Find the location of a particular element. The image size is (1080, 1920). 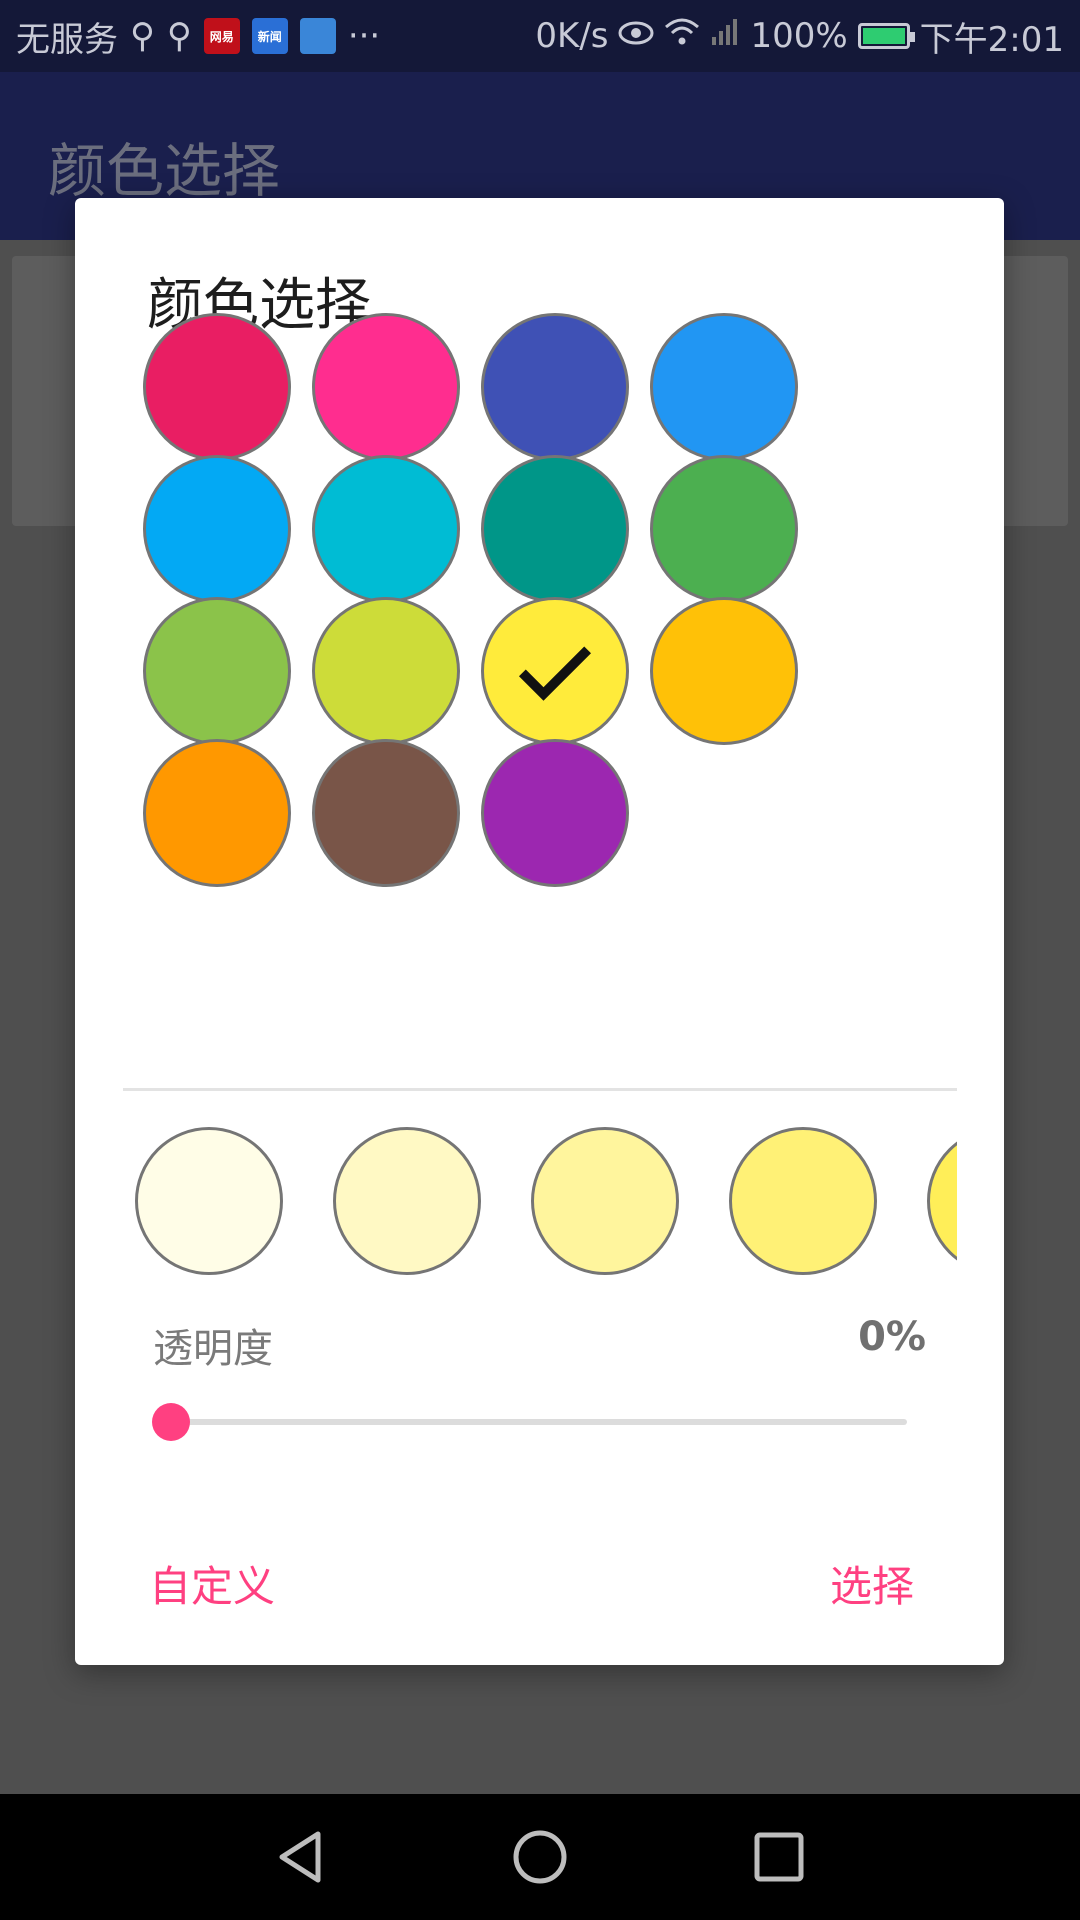

color-swatch-brown is located at coordinates (386, 813).